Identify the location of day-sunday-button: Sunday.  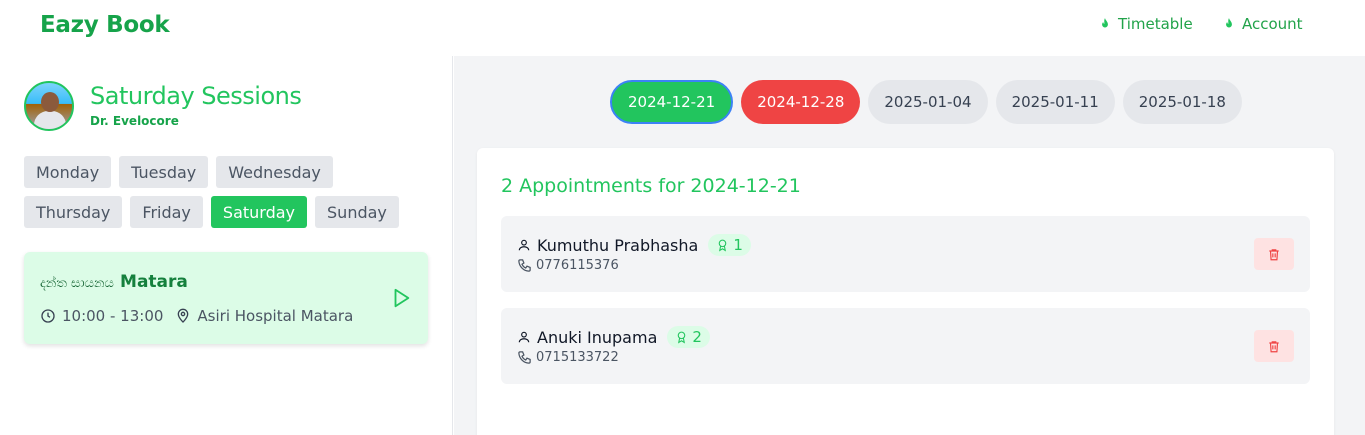
(357, 212).